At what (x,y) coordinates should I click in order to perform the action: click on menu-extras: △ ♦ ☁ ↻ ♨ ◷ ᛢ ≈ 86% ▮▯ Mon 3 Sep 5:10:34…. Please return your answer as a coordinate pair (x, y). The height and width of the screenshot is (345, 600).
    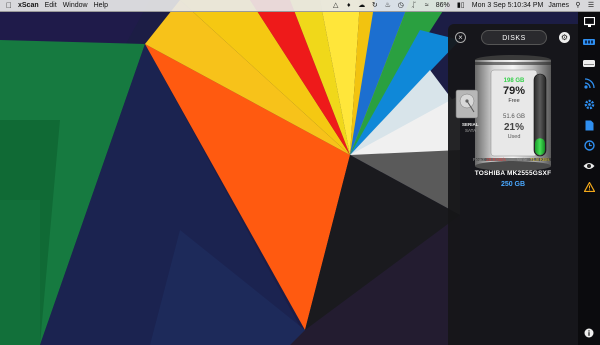
    Looking at the image, I should click on (466, 5).